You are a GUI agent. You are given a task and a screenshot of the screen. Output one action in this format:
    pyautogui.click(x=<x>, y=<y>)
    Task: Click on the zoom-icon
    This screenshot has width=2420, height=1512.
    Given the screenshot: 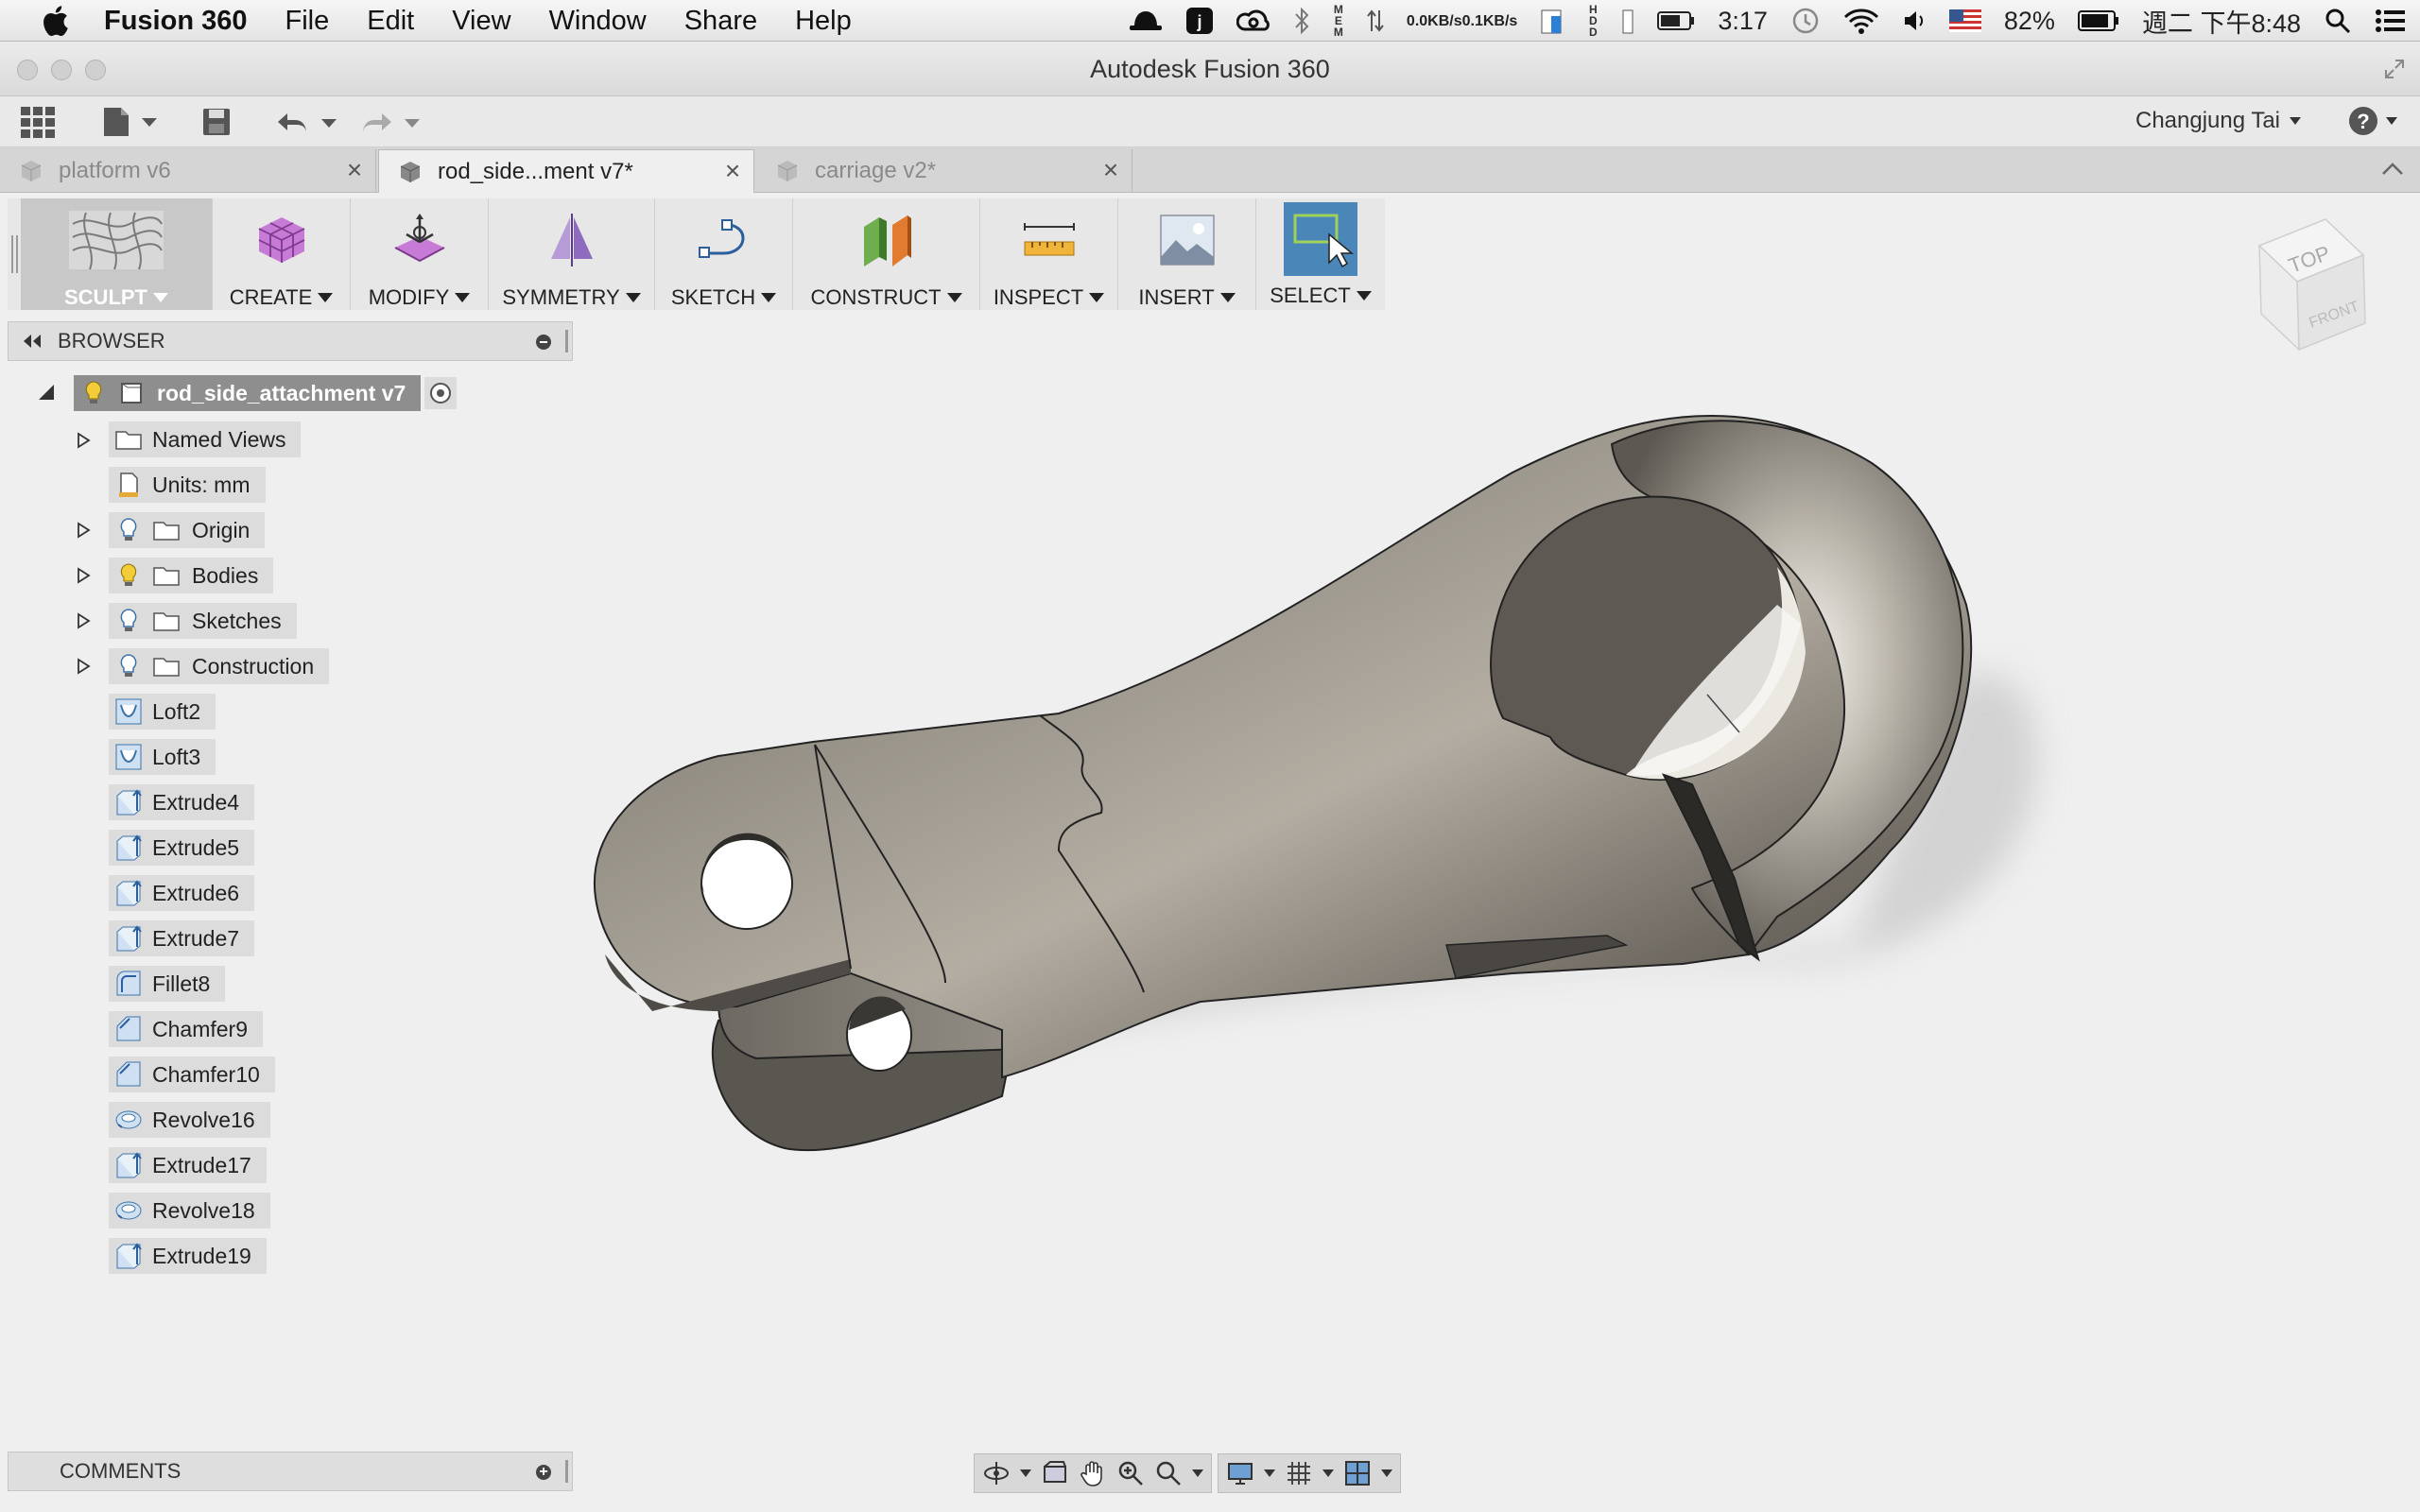 What is the action you would take?
    pyautogui.click(x=1130, y=1473)
    